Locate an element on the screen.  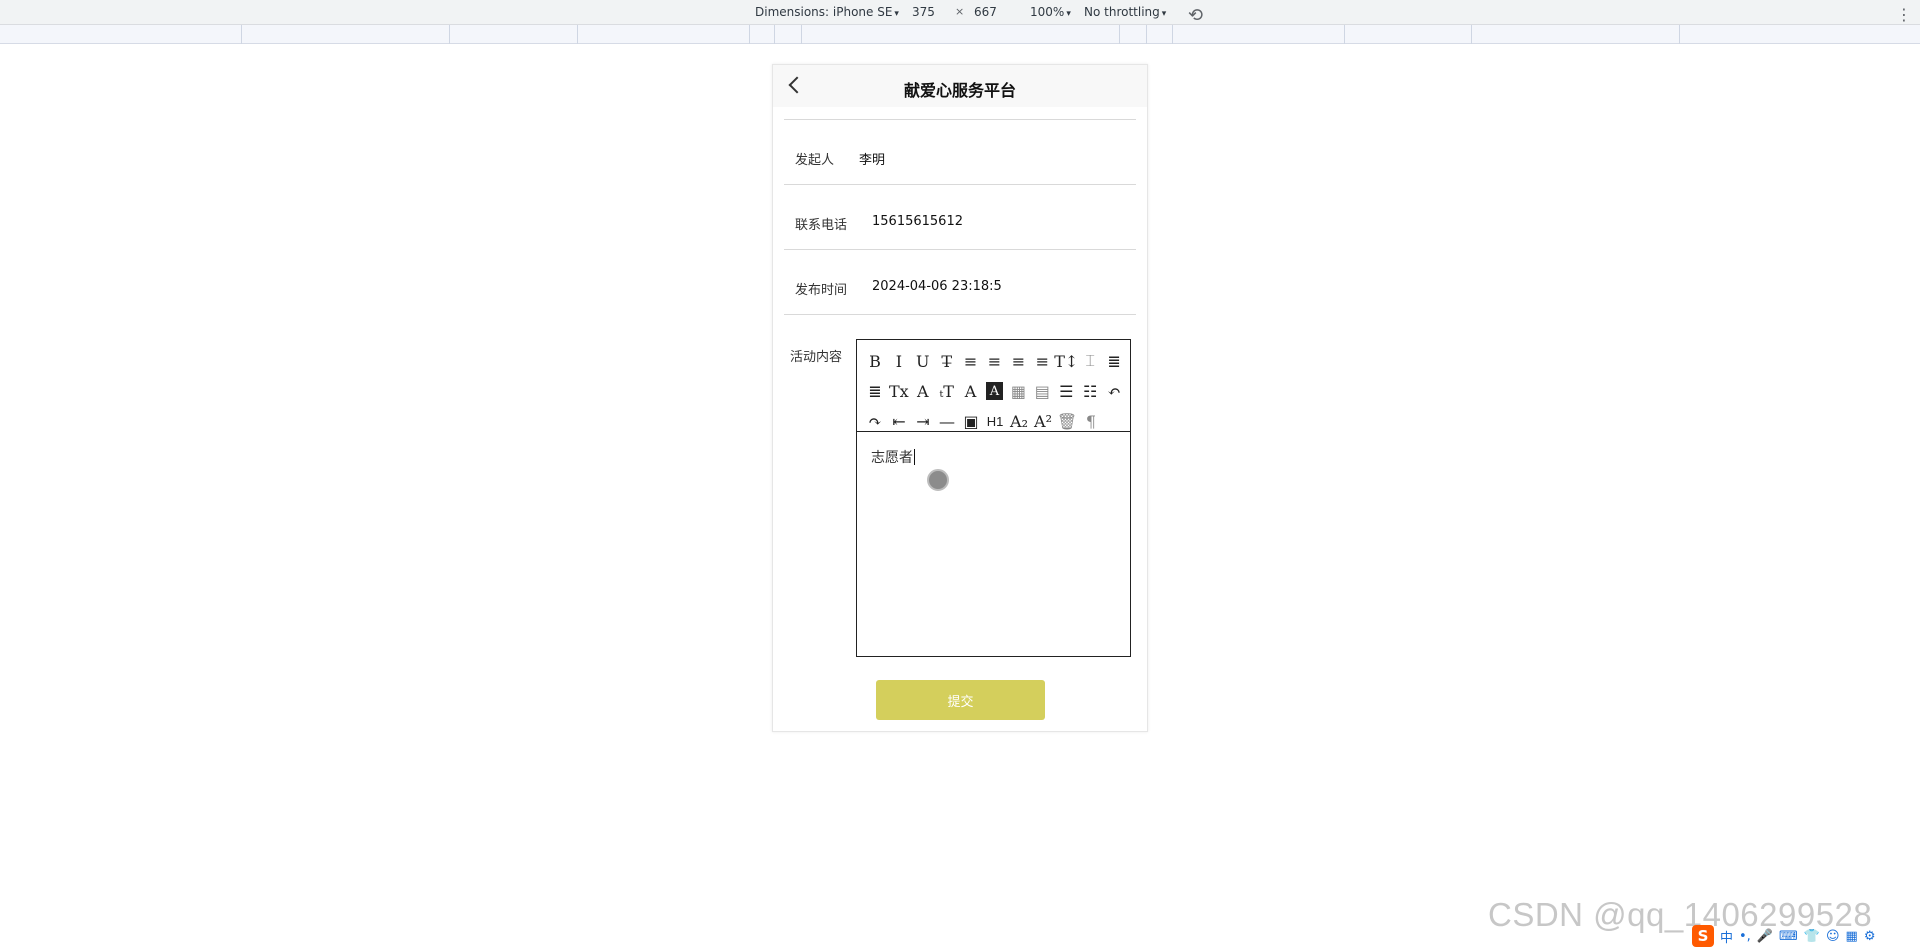
italic-icon: I is located at coordinates (899, 361).